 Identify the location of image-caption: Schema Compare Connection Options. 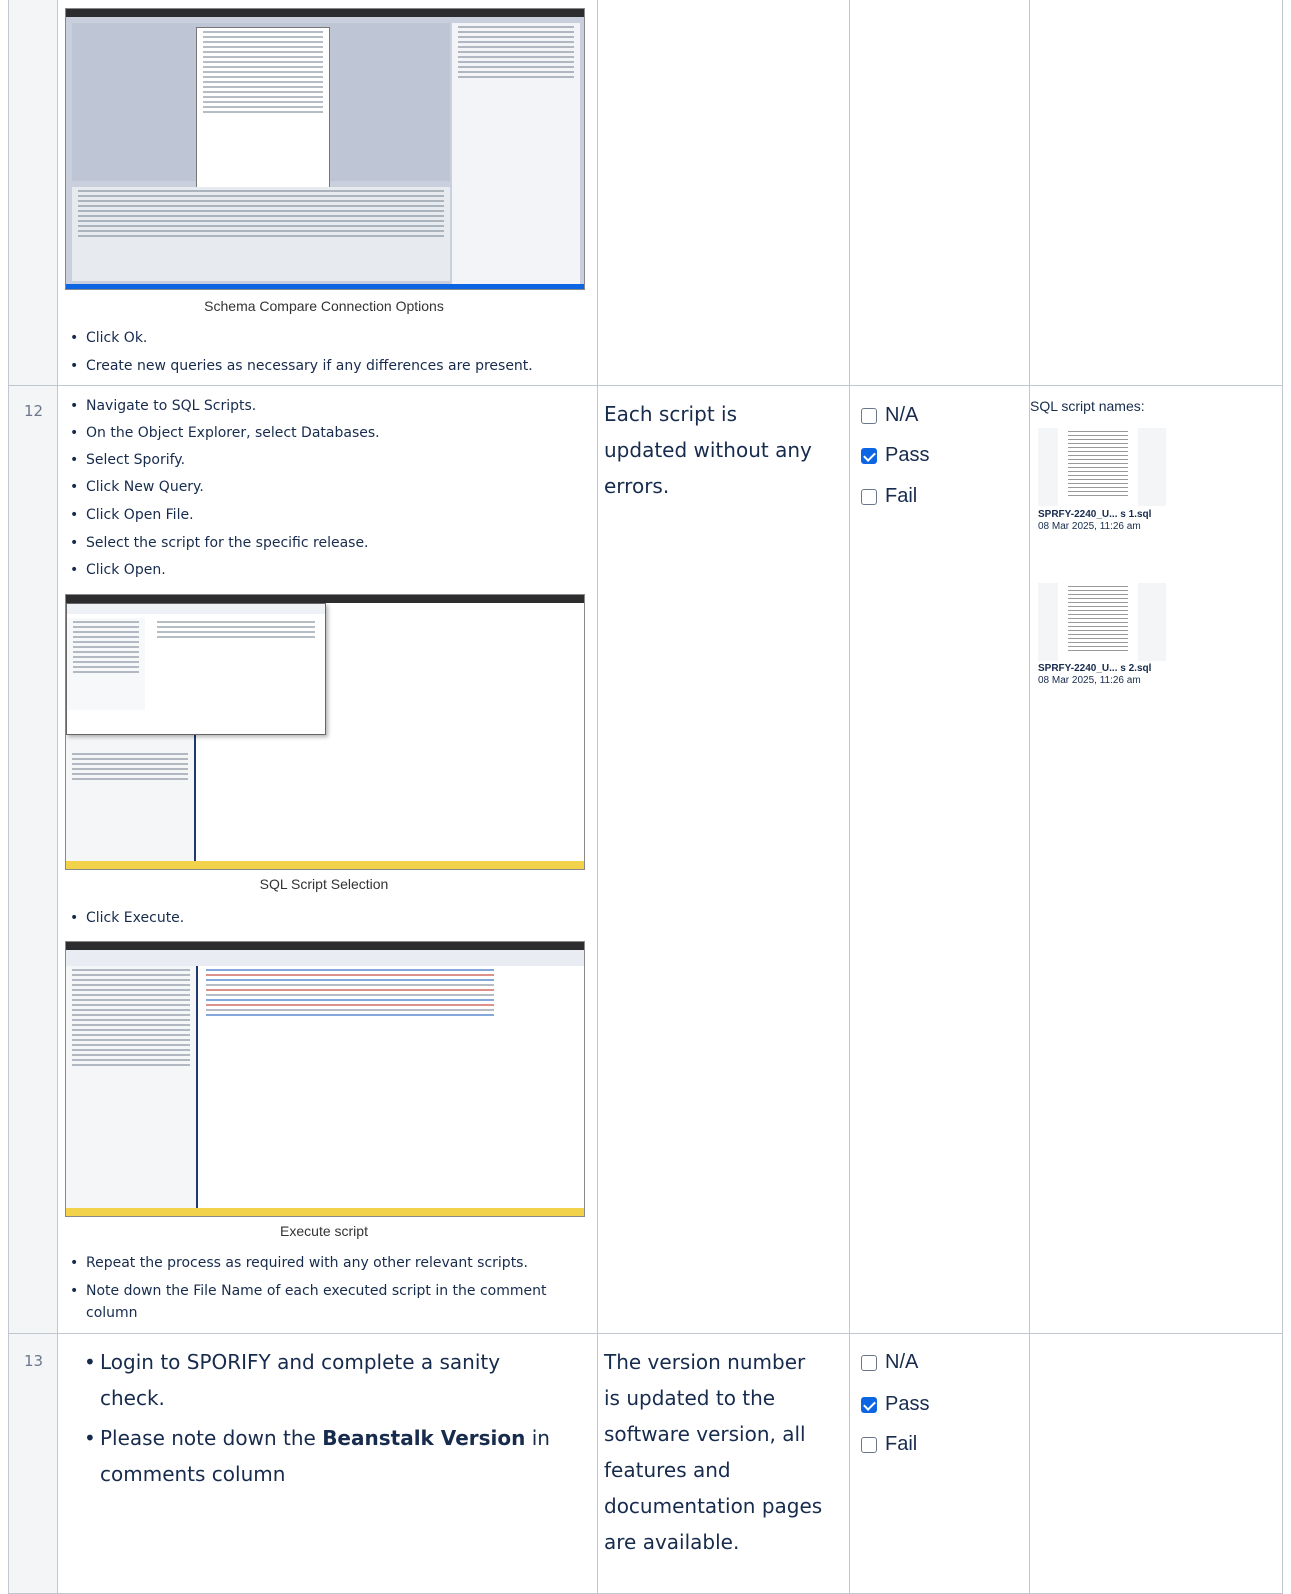
(324, 306).